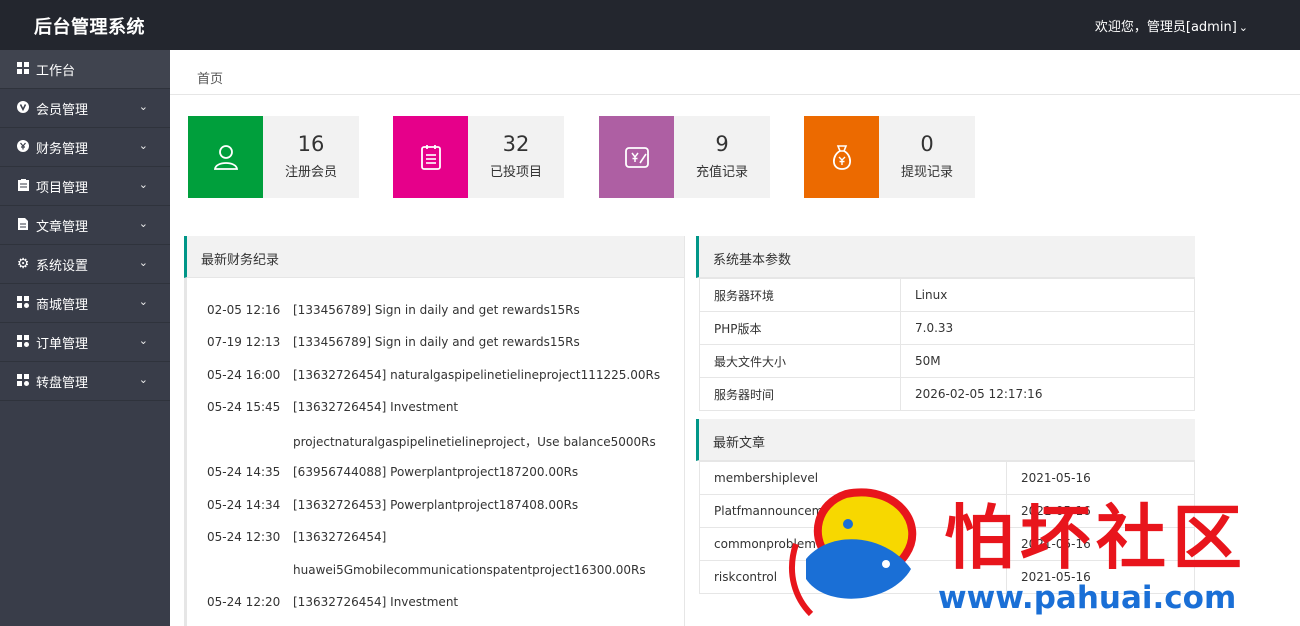 The width and height of the screenshot is (1300, 626). What do you see at coordinates (244, 602) in the screenshot?
I see `record-time: 05-24 12:20` at bounding box center [244, 602].